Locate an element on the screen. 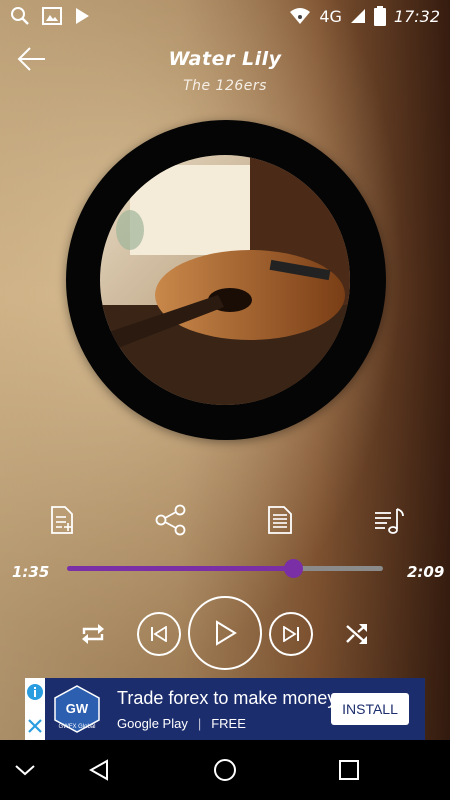 This screenshot has height=800, width=450. queue-button is located at coordinates (389, 520).